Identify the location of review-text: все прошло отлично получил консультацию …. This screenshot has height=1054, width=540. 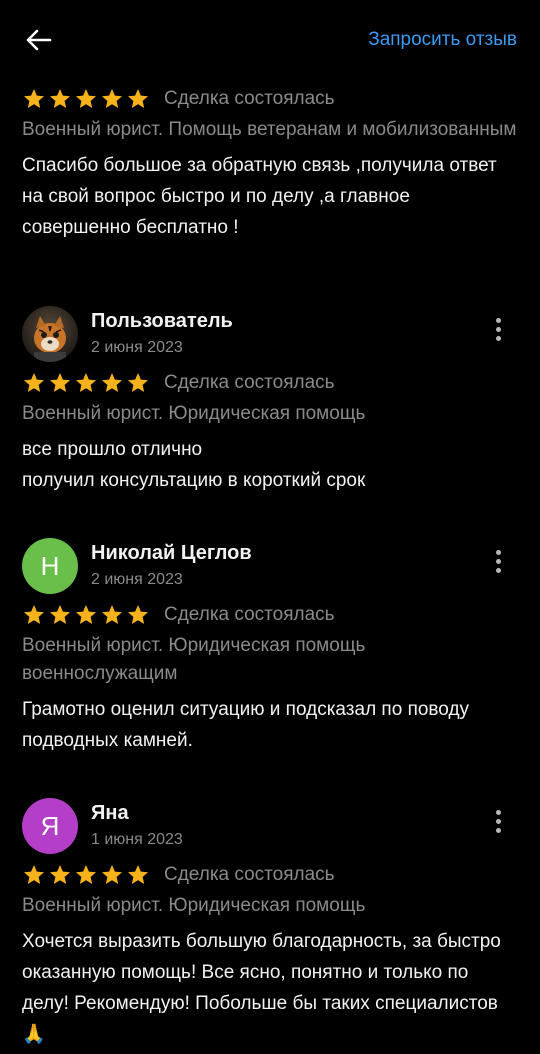
(194, 465).